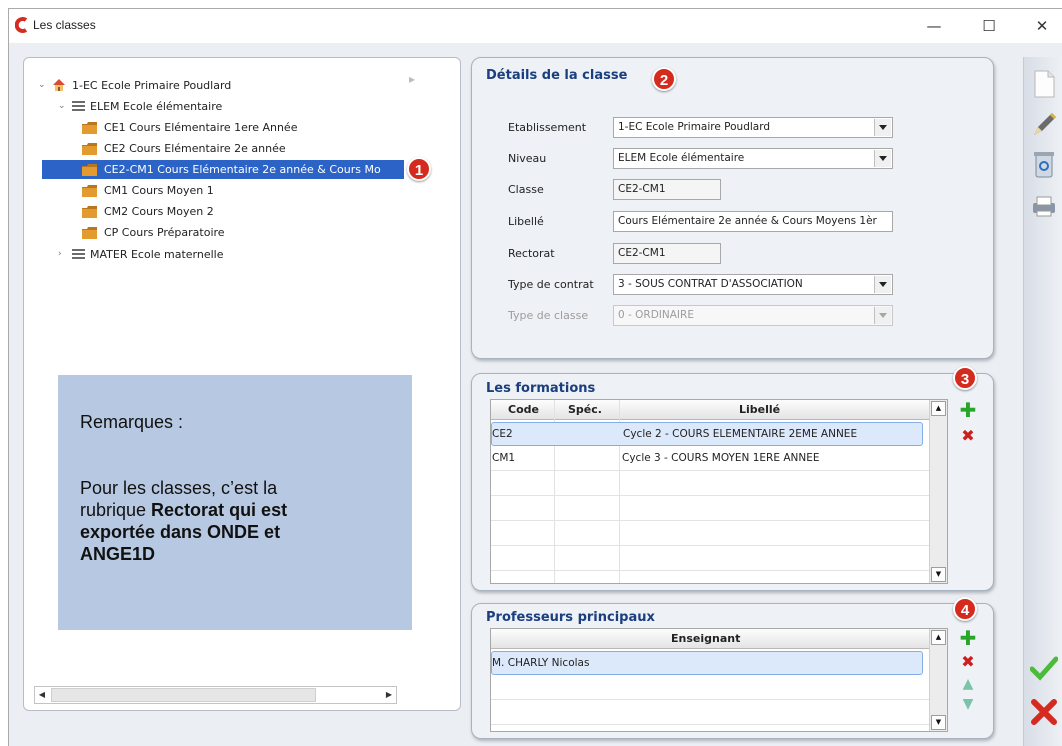  Describe the element at coordinates (541, 388) in the screenshot. I see `formations-title: Les formations` at that location.